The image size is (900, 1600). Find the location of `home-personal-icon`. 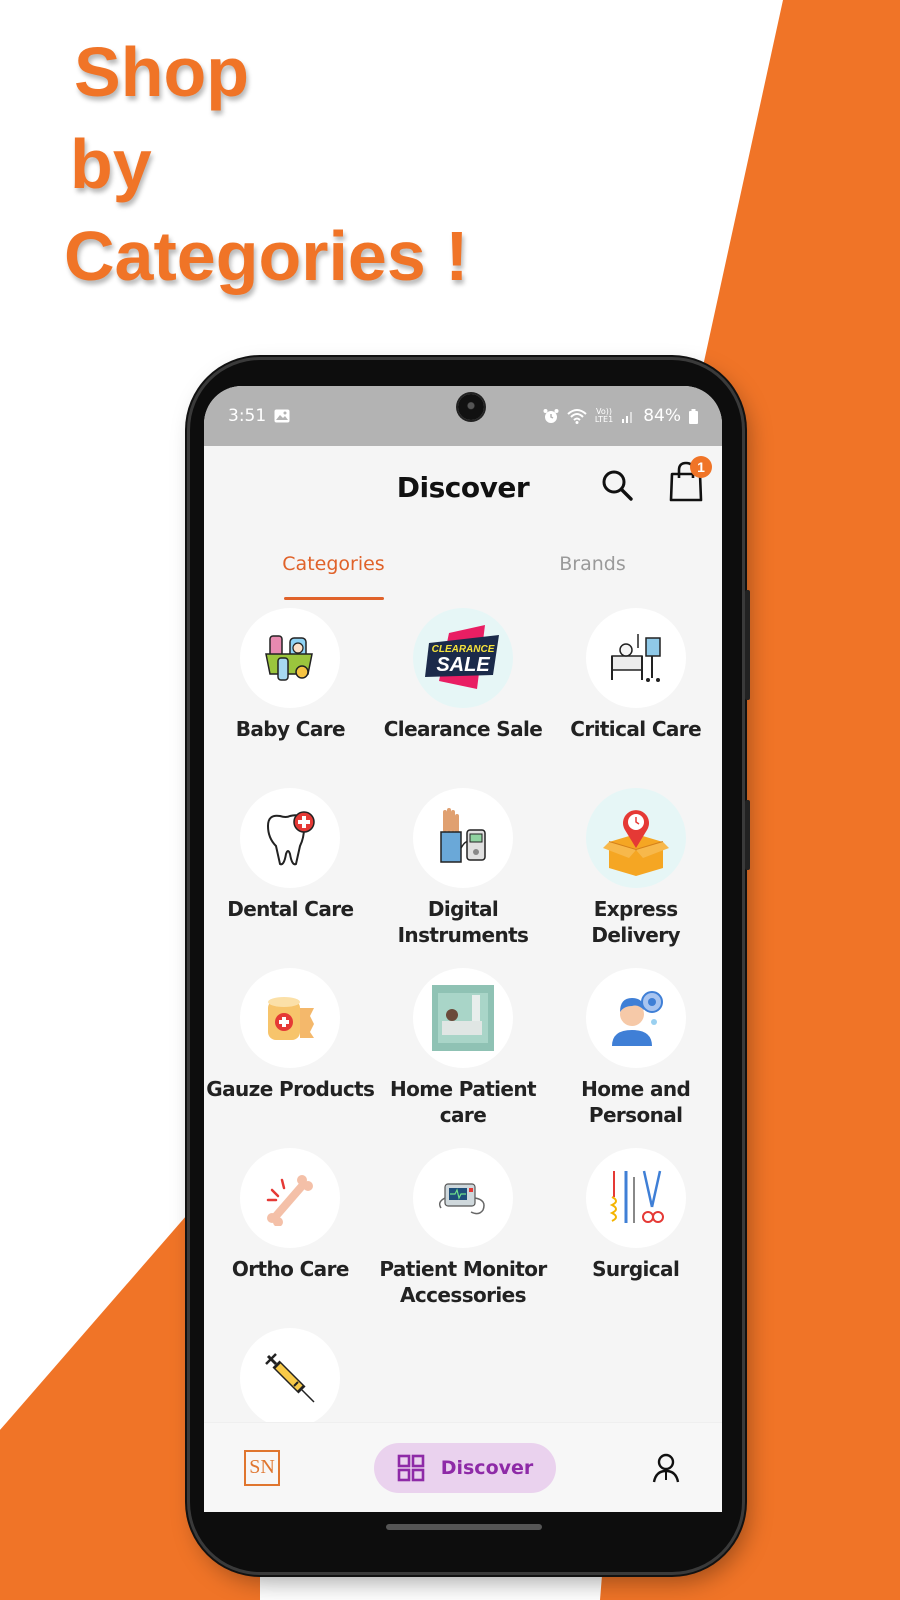

home-personal-icon is located at coordinates (637, 1018).